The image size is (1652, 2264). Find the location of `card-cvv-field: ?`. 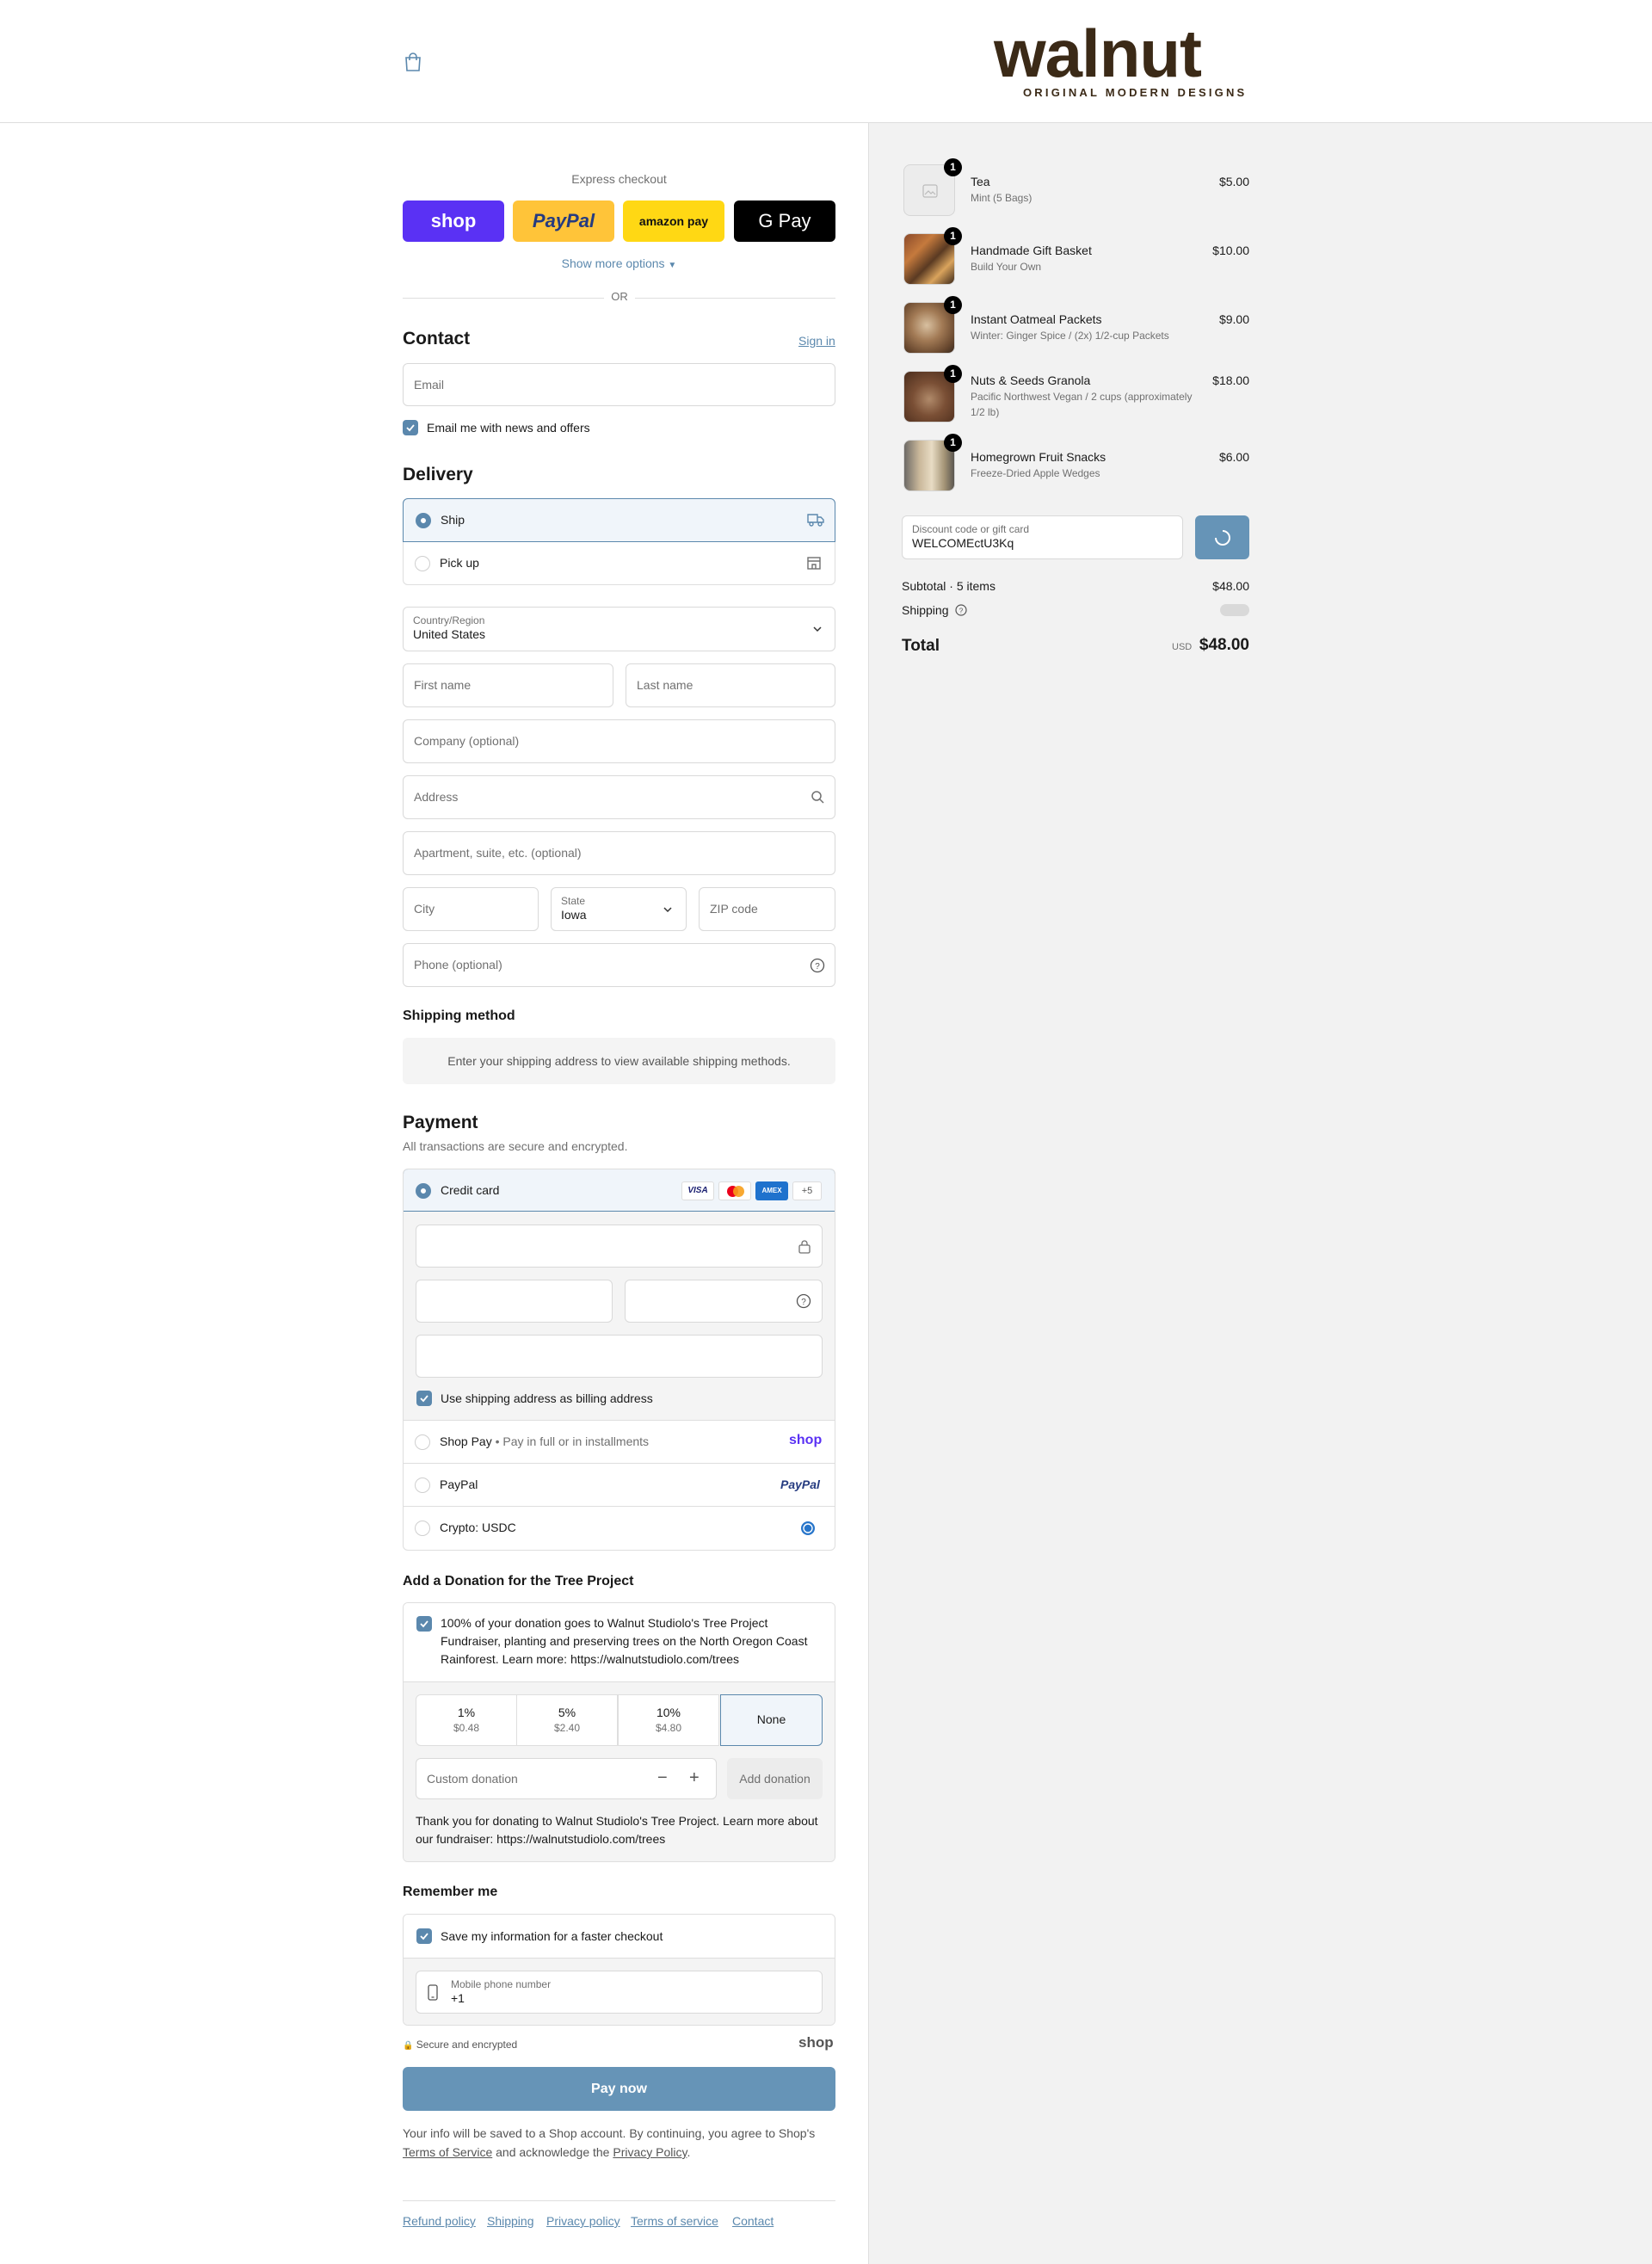

card-cvv-field: ? is located at coordinates (724, 1301).